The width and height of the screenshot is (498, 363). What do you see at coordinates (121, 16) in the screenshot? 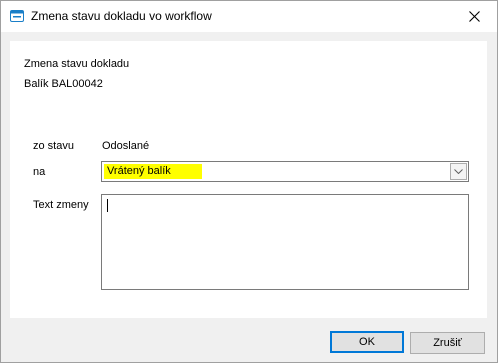
I see `window-title: Zmena stavu dokladu vo workflow` at bounding box center [121, 16].